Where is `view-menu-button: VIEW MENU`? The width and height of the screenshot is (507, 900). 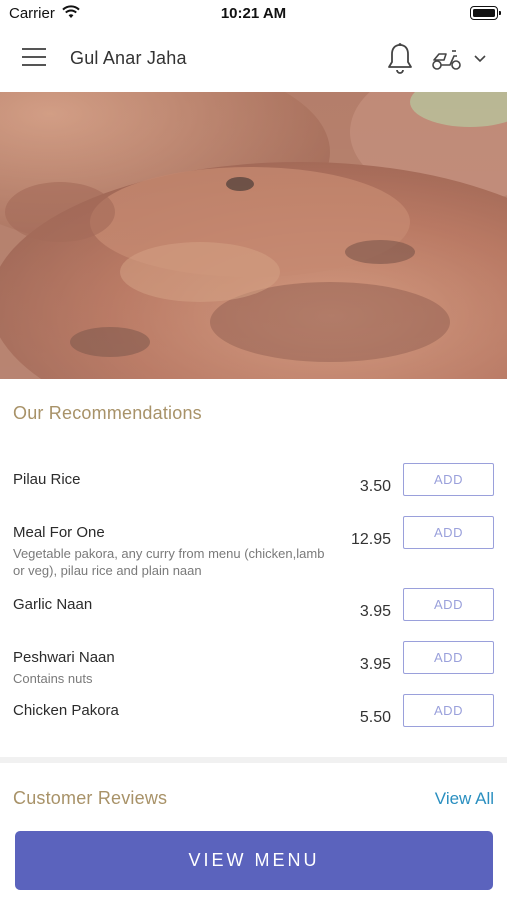
view-menu-button: VIEW MENU is located at coordinates (254, 860).